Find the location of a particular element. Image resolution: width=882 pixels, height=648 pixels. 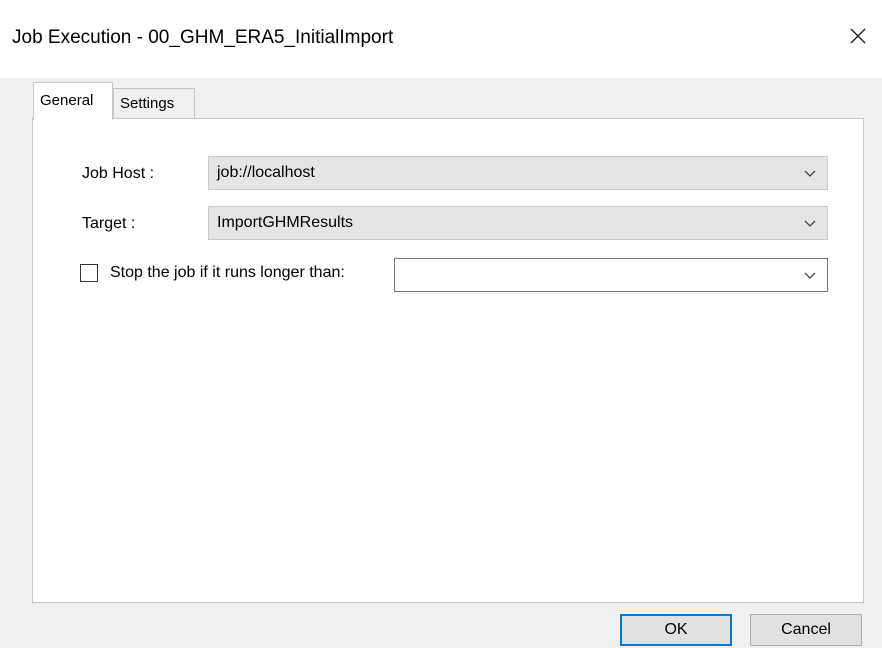

job-host-label: Job Host : is located at coordinates (118, 173).